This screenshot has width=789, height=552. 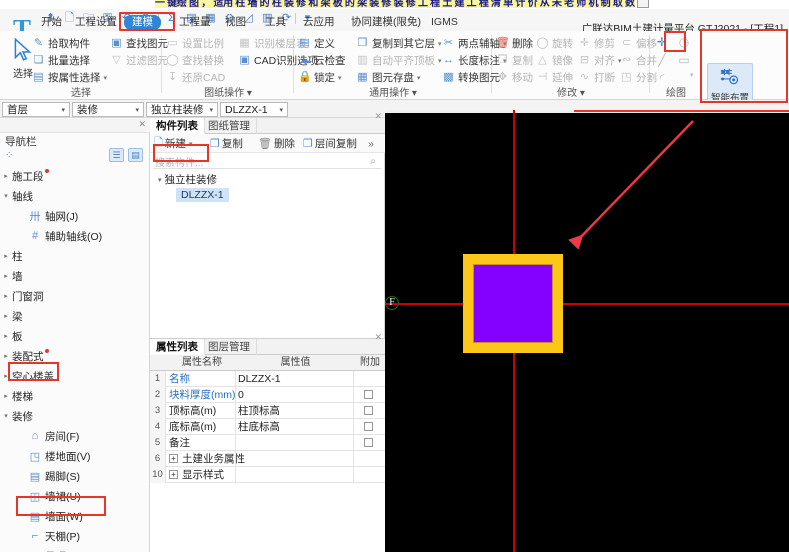 What do you see at coordinates (75, 476) in the screenshot?
I see `nav-item-踢脚(S): ▤ 踢脚(S)` at bounding box center [75, 476].